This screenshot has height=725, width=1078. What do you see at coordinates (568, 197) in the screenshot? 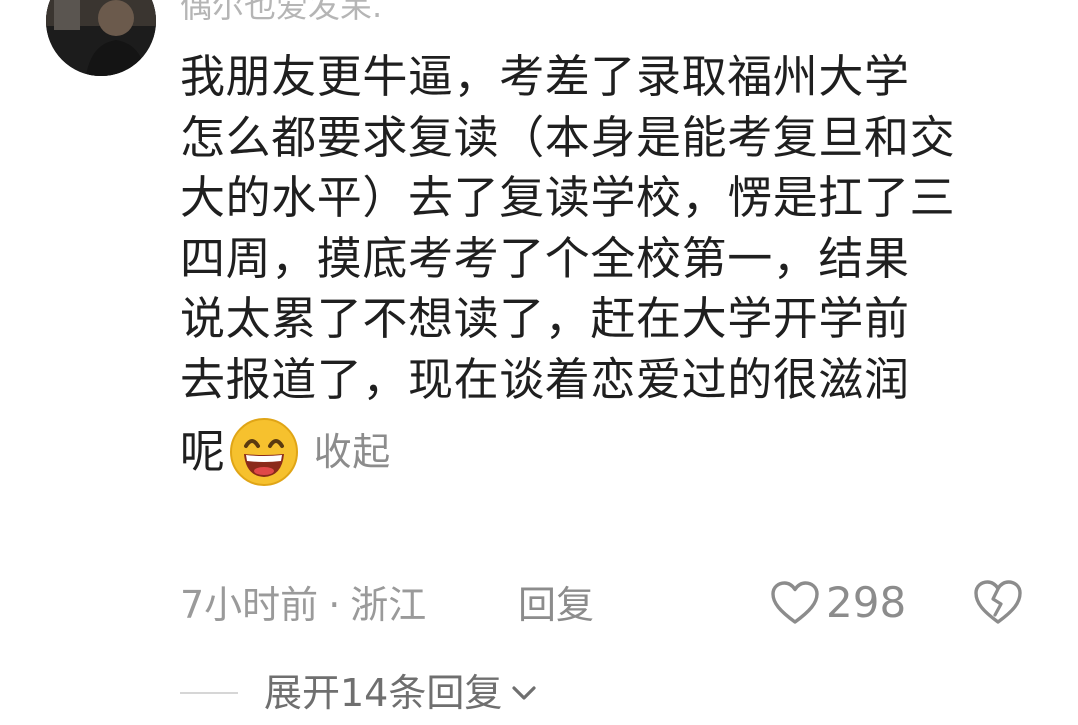
I see `comment-line: 大的水平）去了复读学校，愣是扛了三` at bounding box center [568, 197].